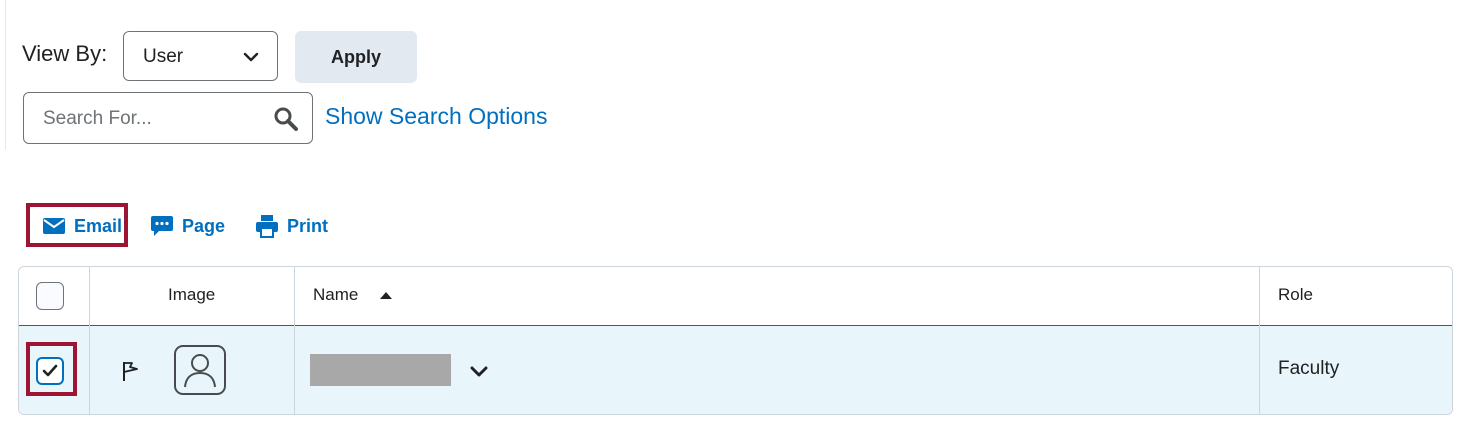 The width and height of the screenshot is (1470, 429). Describe the element at coordinates (98, 225) in the screenshot. I see `email-label: Email` at that location.